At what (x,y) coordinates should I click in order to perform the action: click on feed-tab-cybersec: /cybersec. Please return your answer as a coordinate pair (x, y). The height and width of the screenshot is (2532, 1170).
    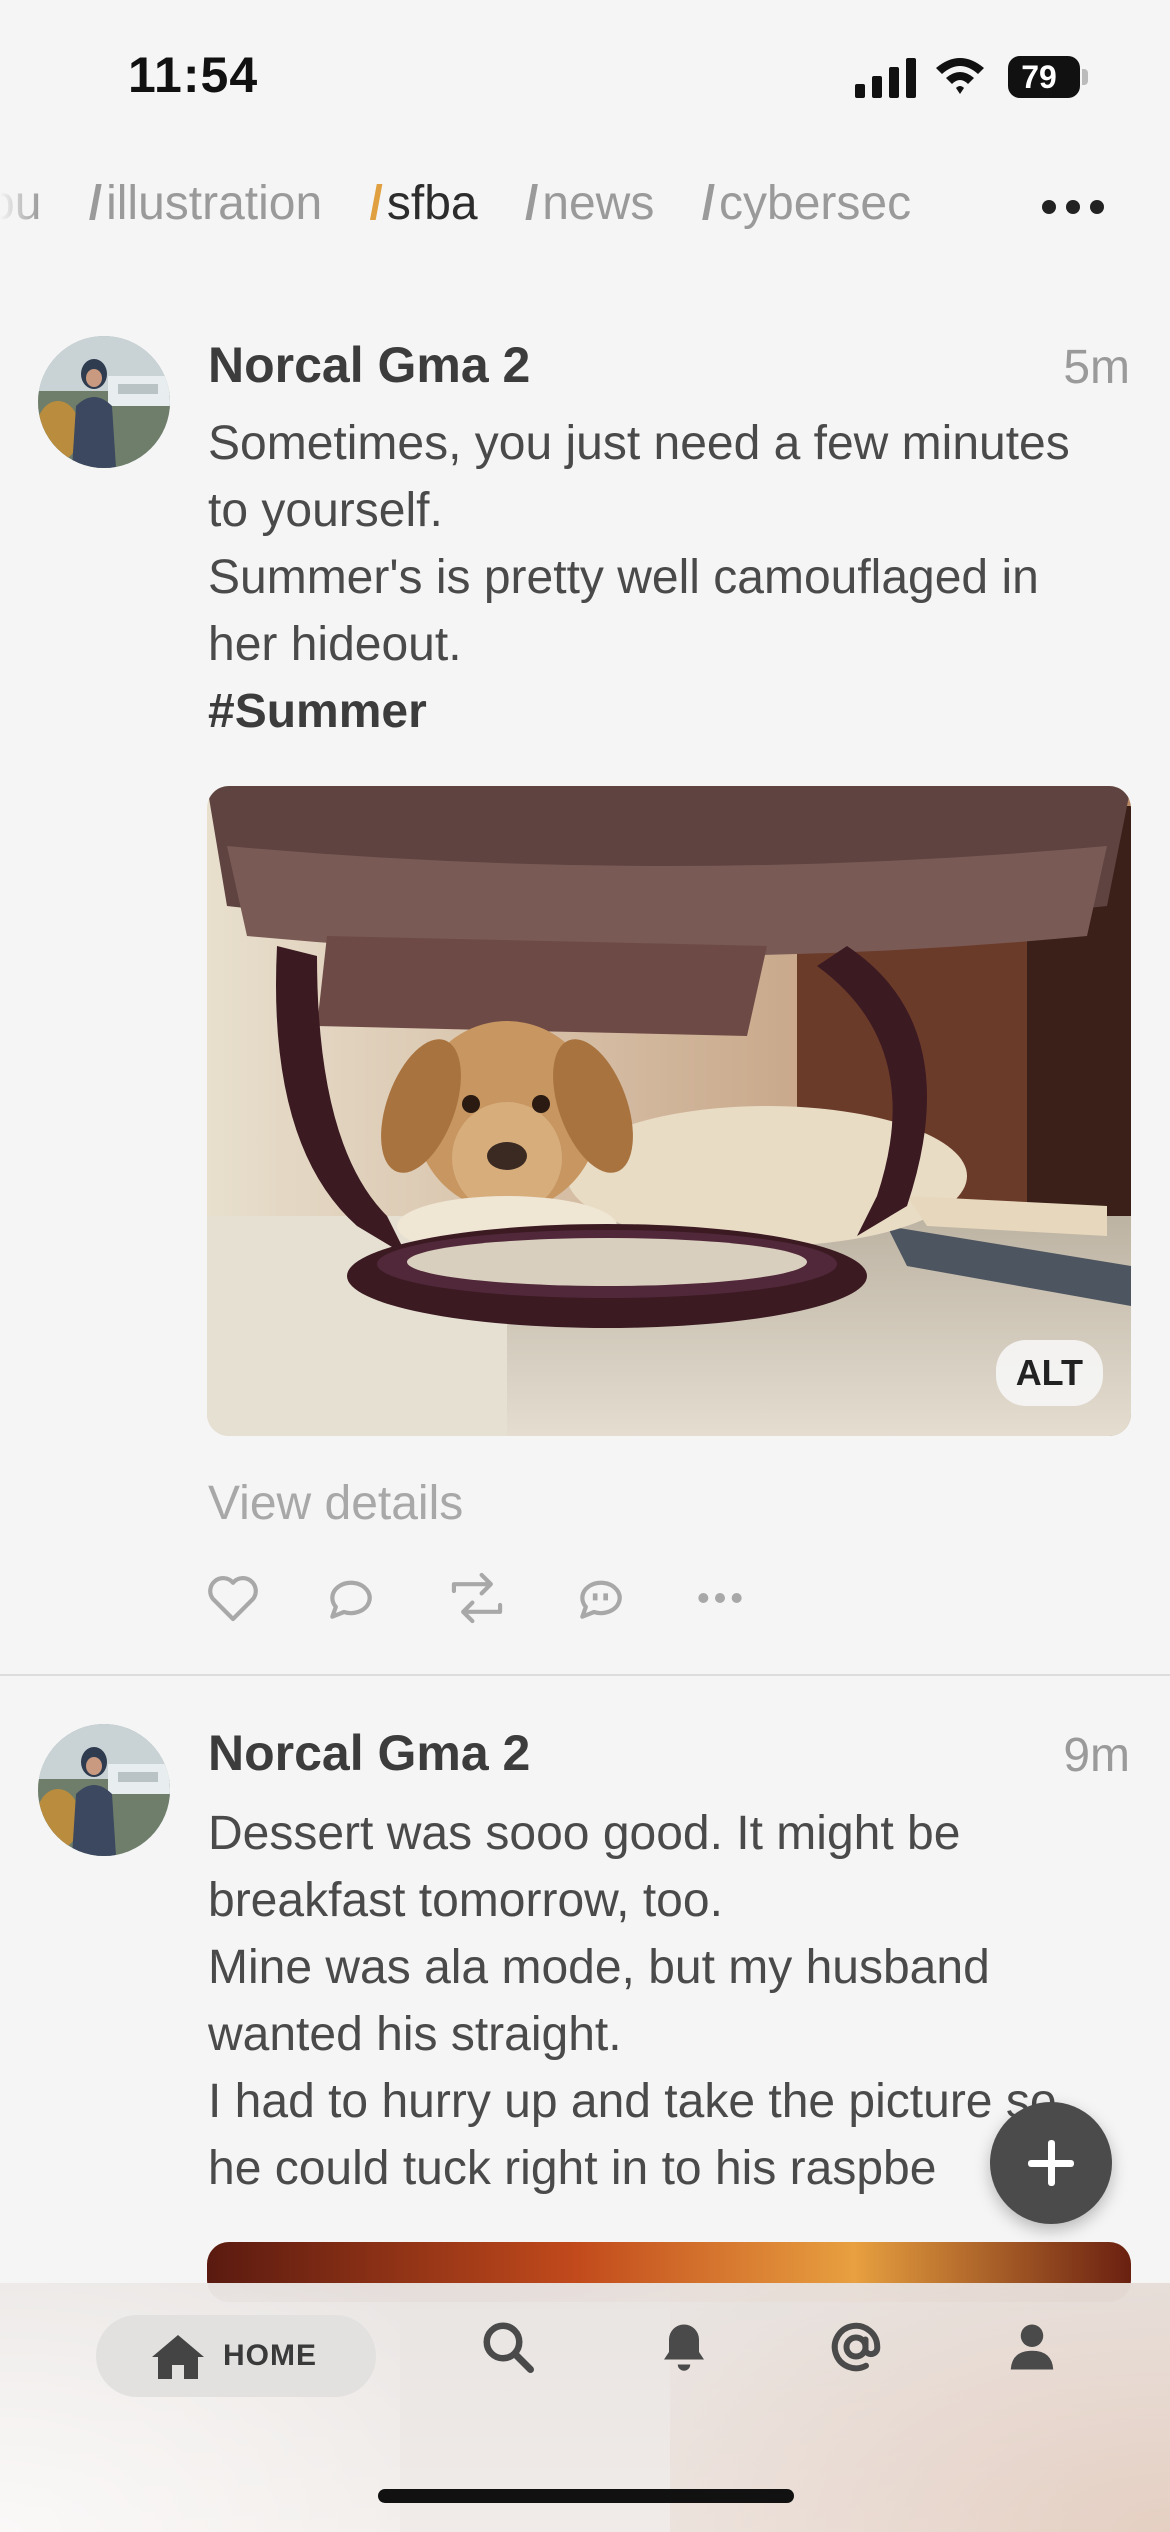
    Looking at the image, I should click on (806, 203).